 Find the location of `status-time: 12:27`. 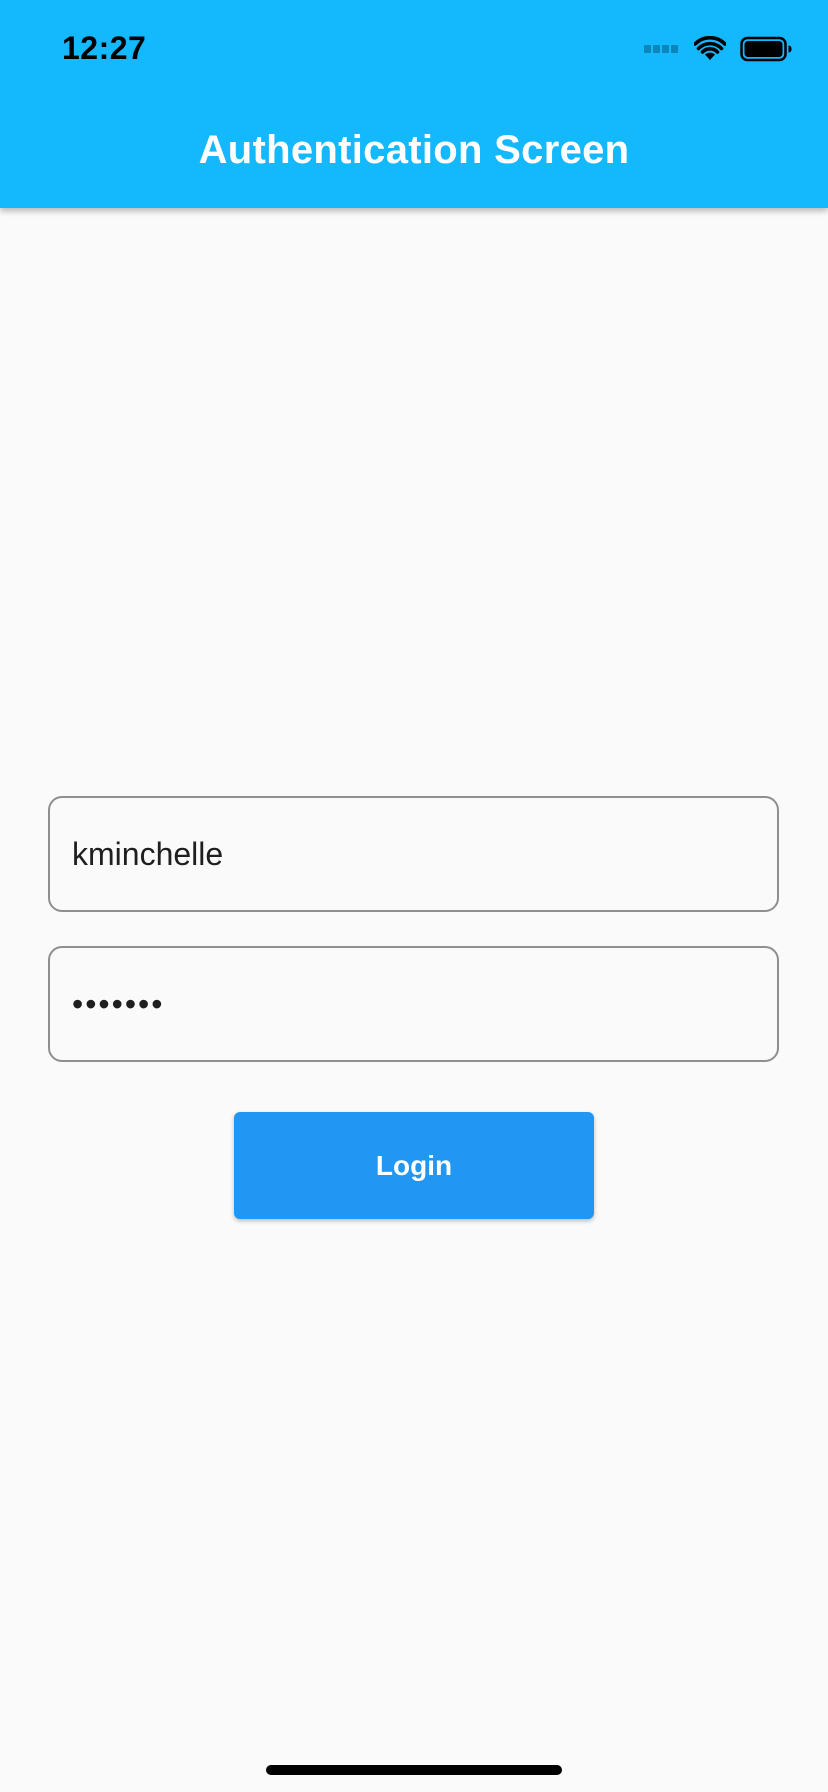

status-time: 12:27 is located at coordinates (104, 48).